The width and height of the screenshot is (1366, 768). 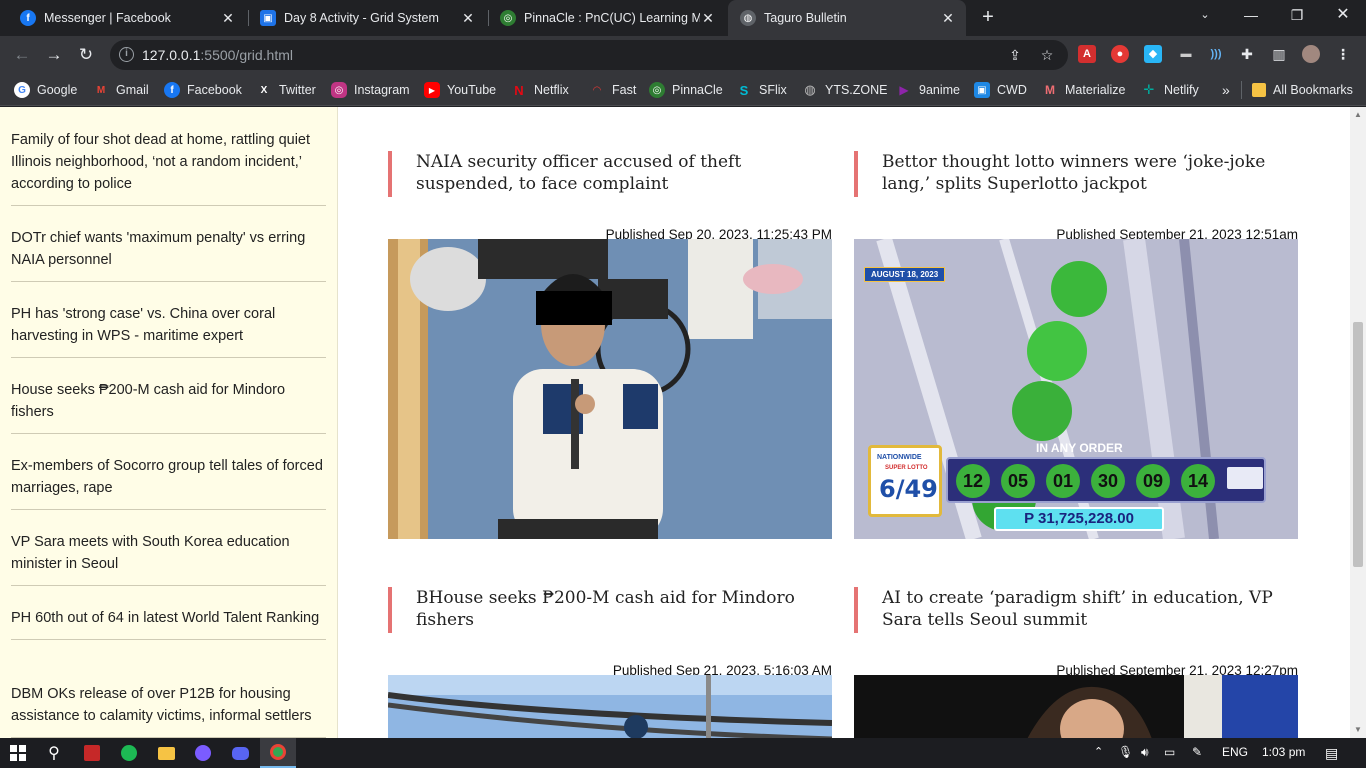 What do you see at coordinates (1251, 16) in the screenshot?
I see `minimize-button: —` at bounding box center [1251, 16].